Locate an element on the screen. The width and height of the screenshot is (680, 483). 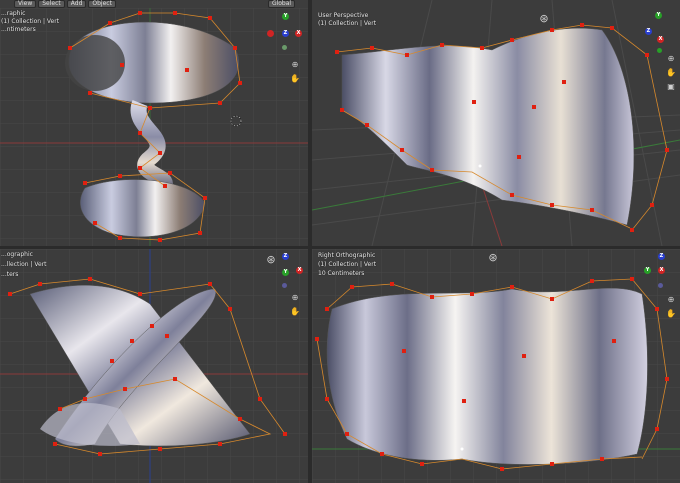
x-neg-axis-icon is located at coordinates (270, 33).